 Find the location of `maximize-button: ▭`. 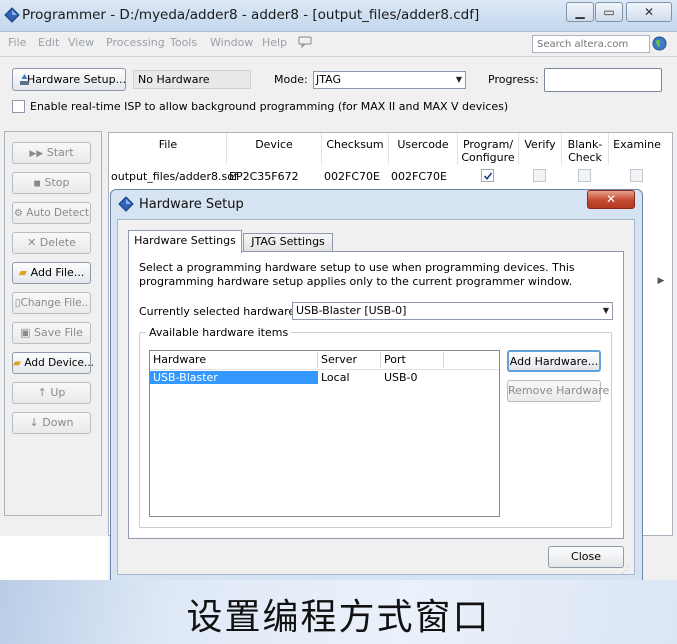

maximize-button: ▭ is located at coordinates (609, 12).